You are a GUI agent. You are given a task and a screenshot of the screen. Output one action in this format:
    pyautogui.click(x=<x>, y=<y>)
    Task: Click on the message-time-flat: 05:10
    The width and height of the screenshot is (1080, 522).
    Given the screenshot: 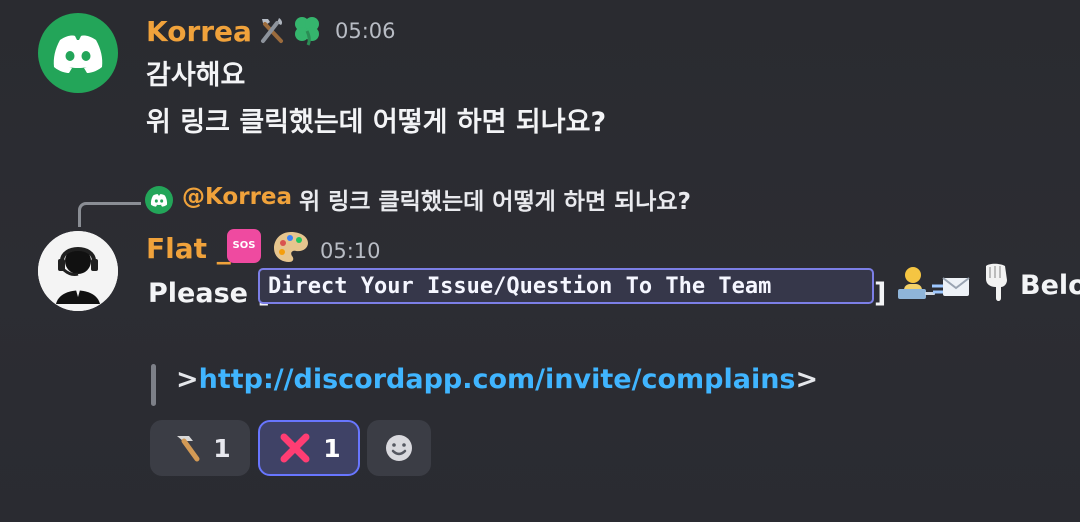 What is the action you would take?
    pyautogui.click(x=350, y=251)
    